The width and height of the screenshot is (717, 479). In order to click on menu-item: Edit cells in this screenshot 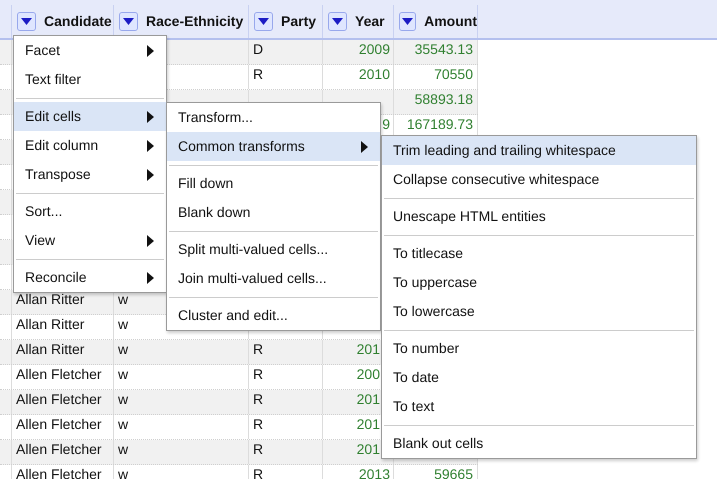, I will do `click(90, 116)`.